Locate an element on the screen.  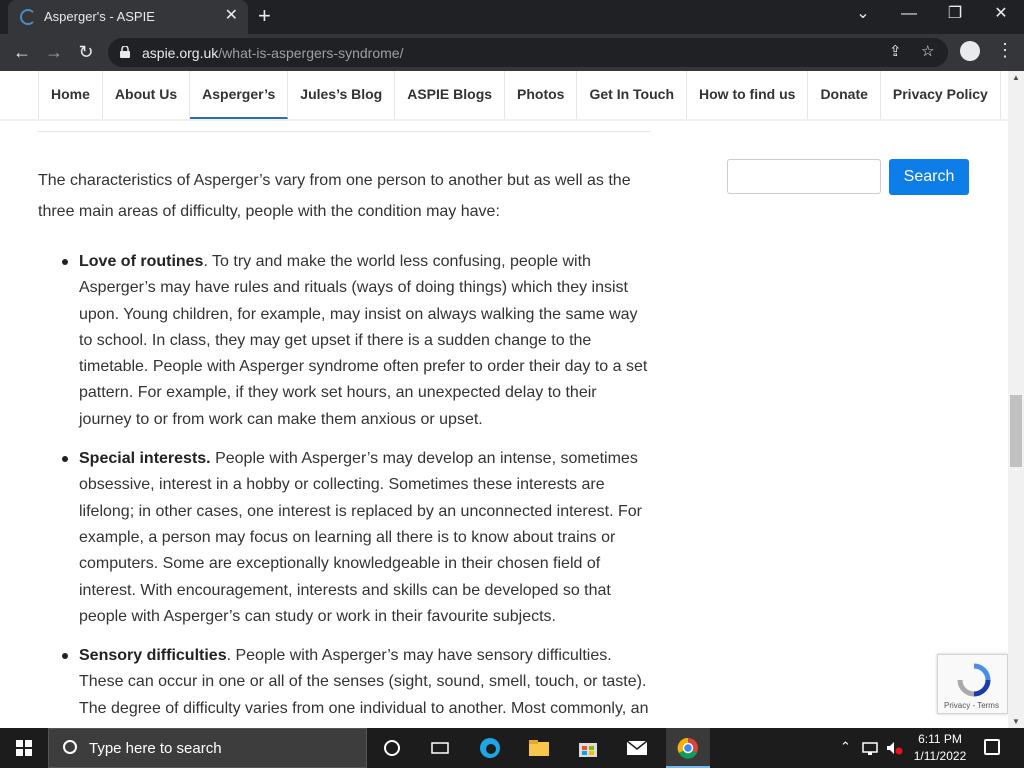
chrome-icon is located at coordinates (687, 748).